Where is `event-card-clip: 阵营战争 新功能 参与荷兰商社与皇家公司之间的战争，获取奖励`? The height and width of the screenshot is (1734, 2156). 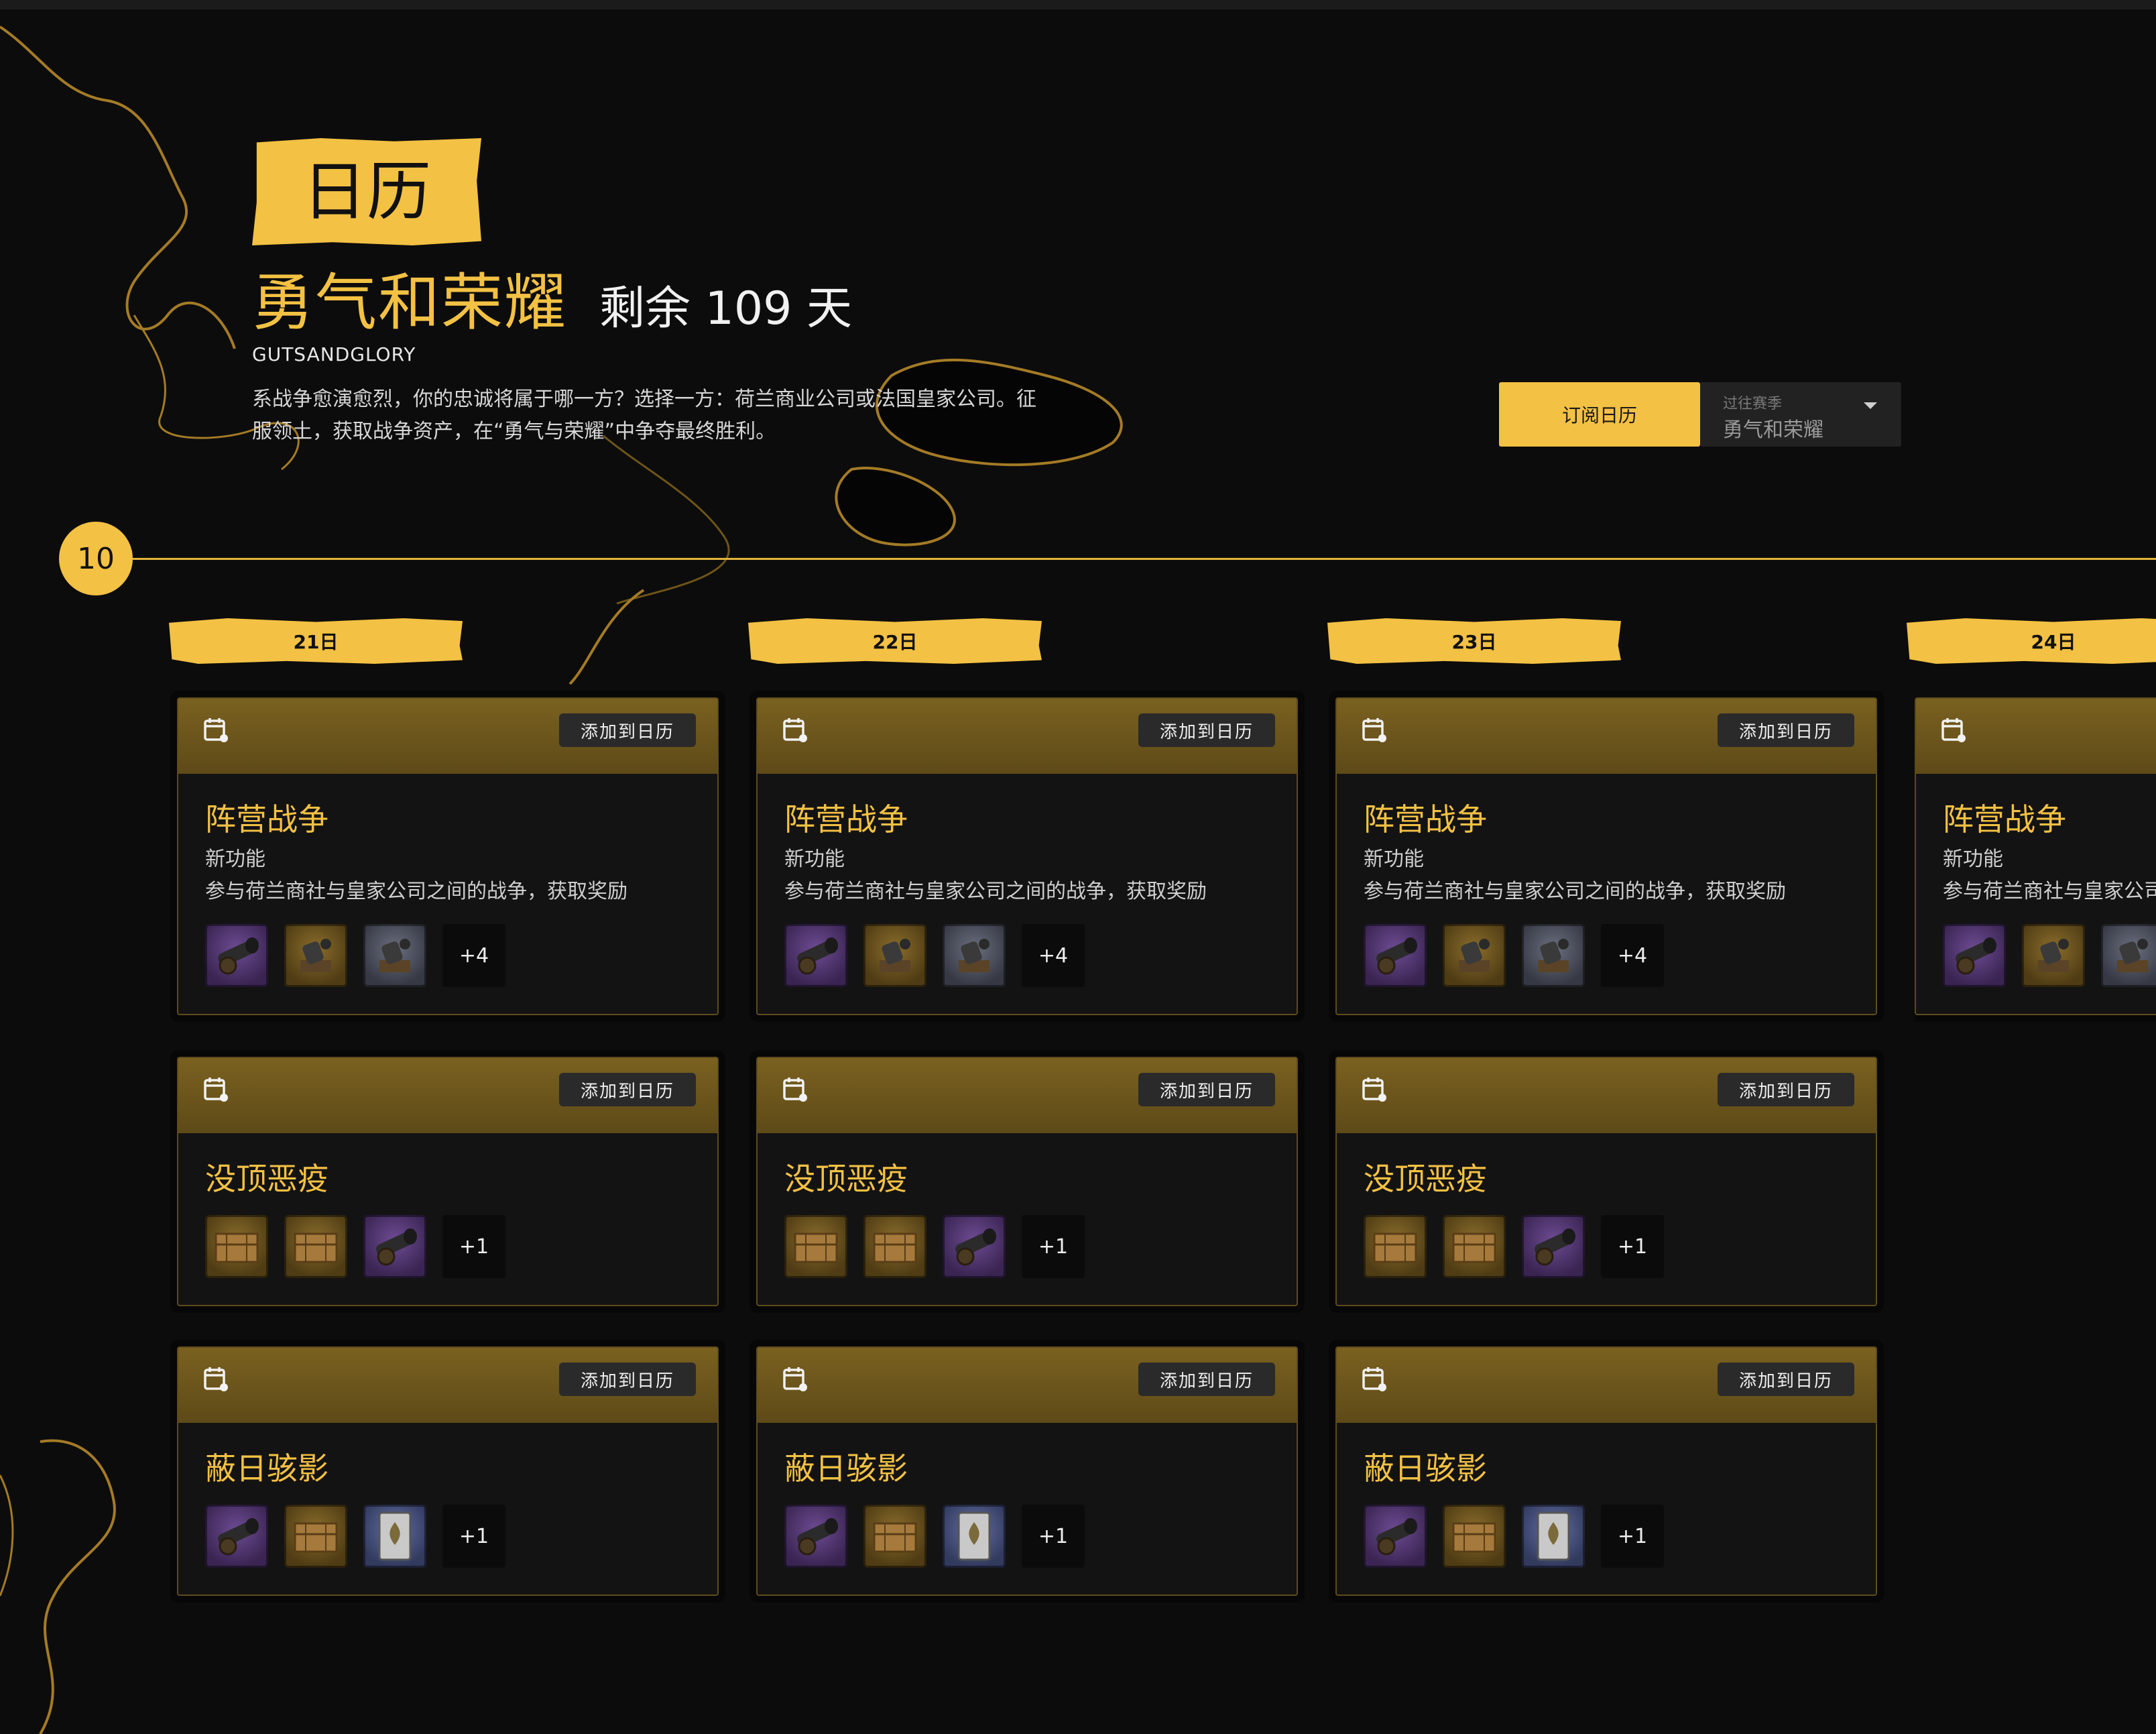 event-card-clip: 阵营战争 新功能 参与荷兰商社与皇家公司之间的战争，获取奖励 is located at coordinates (2036, 862).